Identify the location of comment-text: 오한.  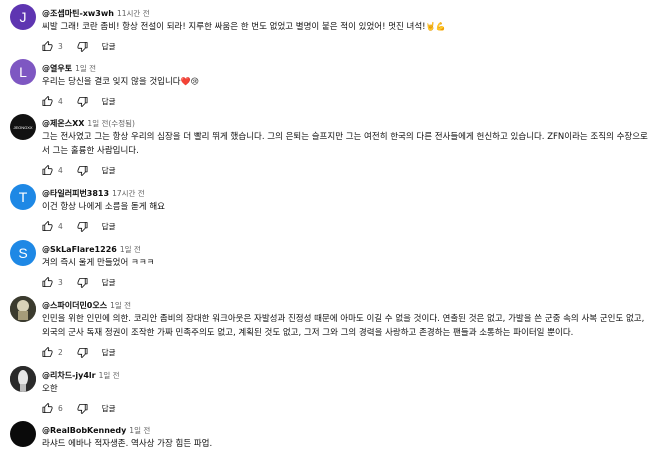
(50, 389).